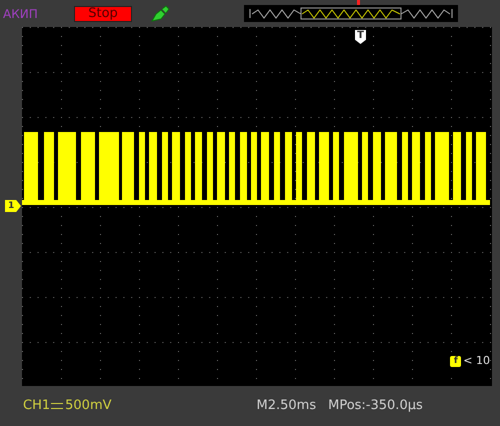 This screenshot has height=426, width=500. I want to click on trigger-marker: T, so click(360, 37).